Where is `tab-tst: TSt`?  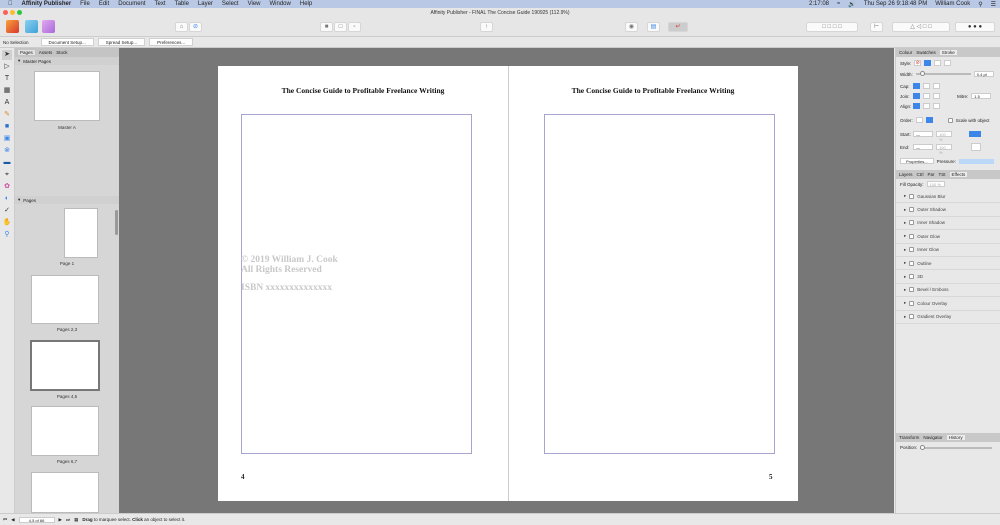 tab-tst: TSt is located at coordinates (942, 174).